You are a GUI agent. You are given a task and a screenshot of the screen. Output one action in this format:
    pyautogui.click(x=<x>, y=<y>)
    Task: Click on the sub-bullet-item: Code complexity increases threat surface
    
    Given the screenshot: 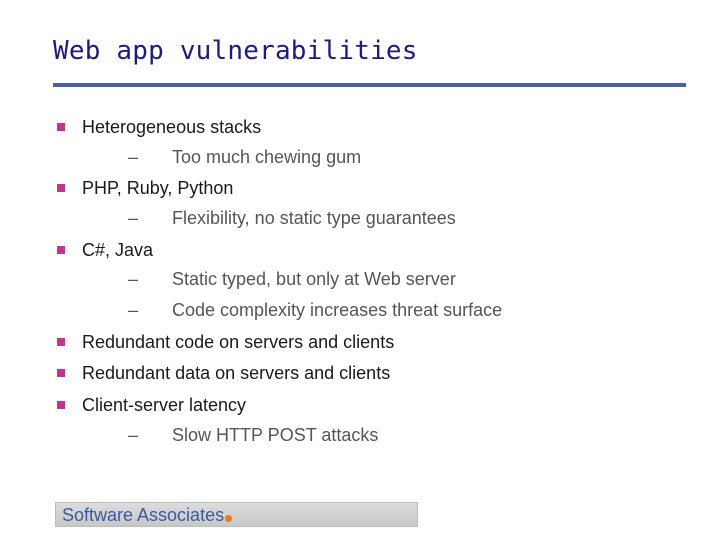 What is the action you would take?
    pyautogui.click(x=337, y=310)
    